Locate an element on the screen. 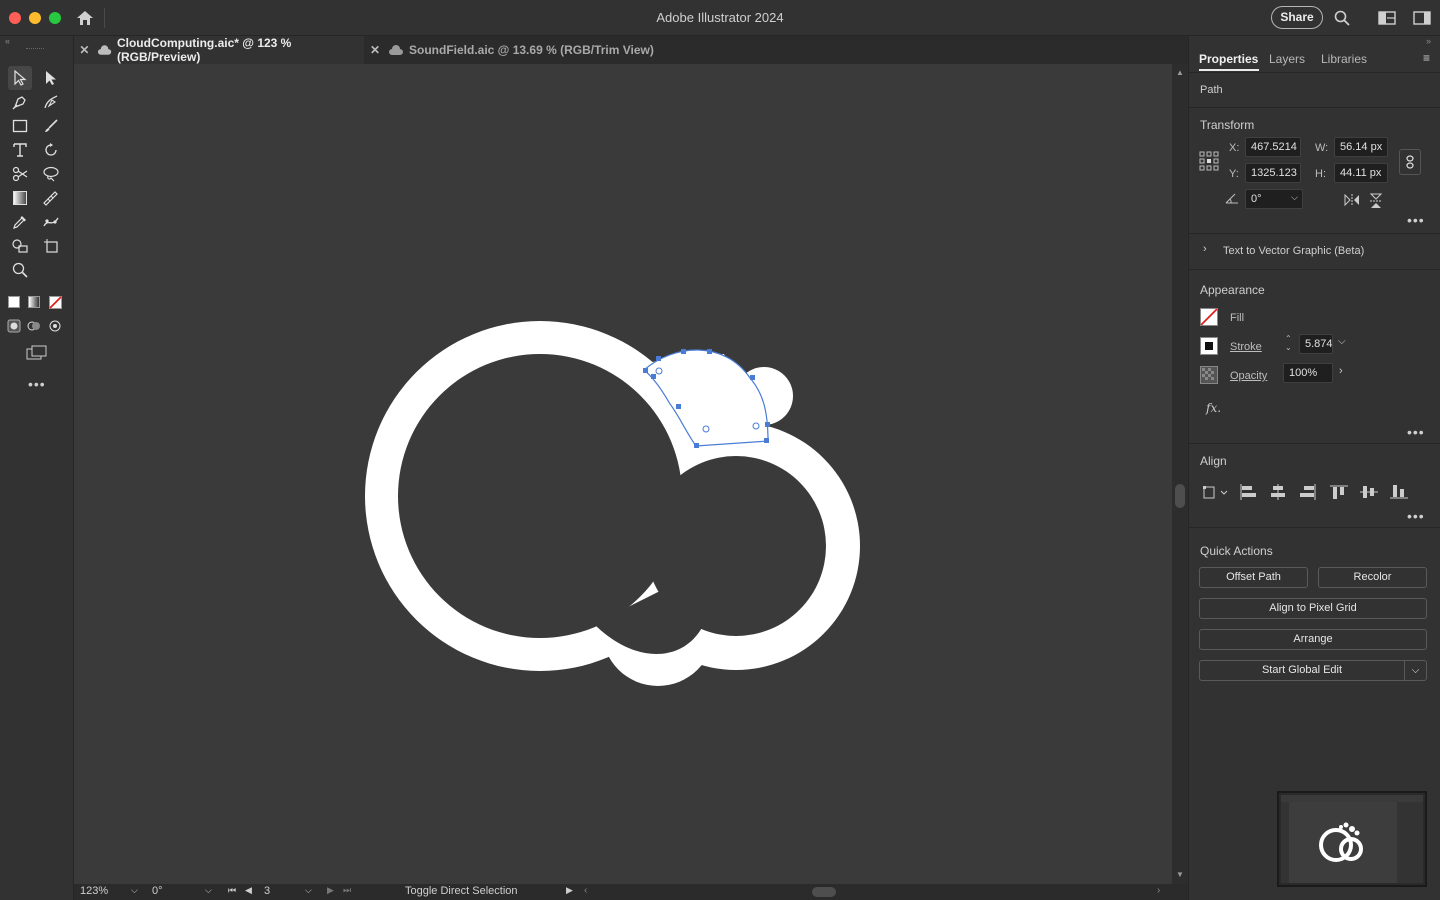  x-position-field: 467.5214 is located at coordinates (1273, 147).